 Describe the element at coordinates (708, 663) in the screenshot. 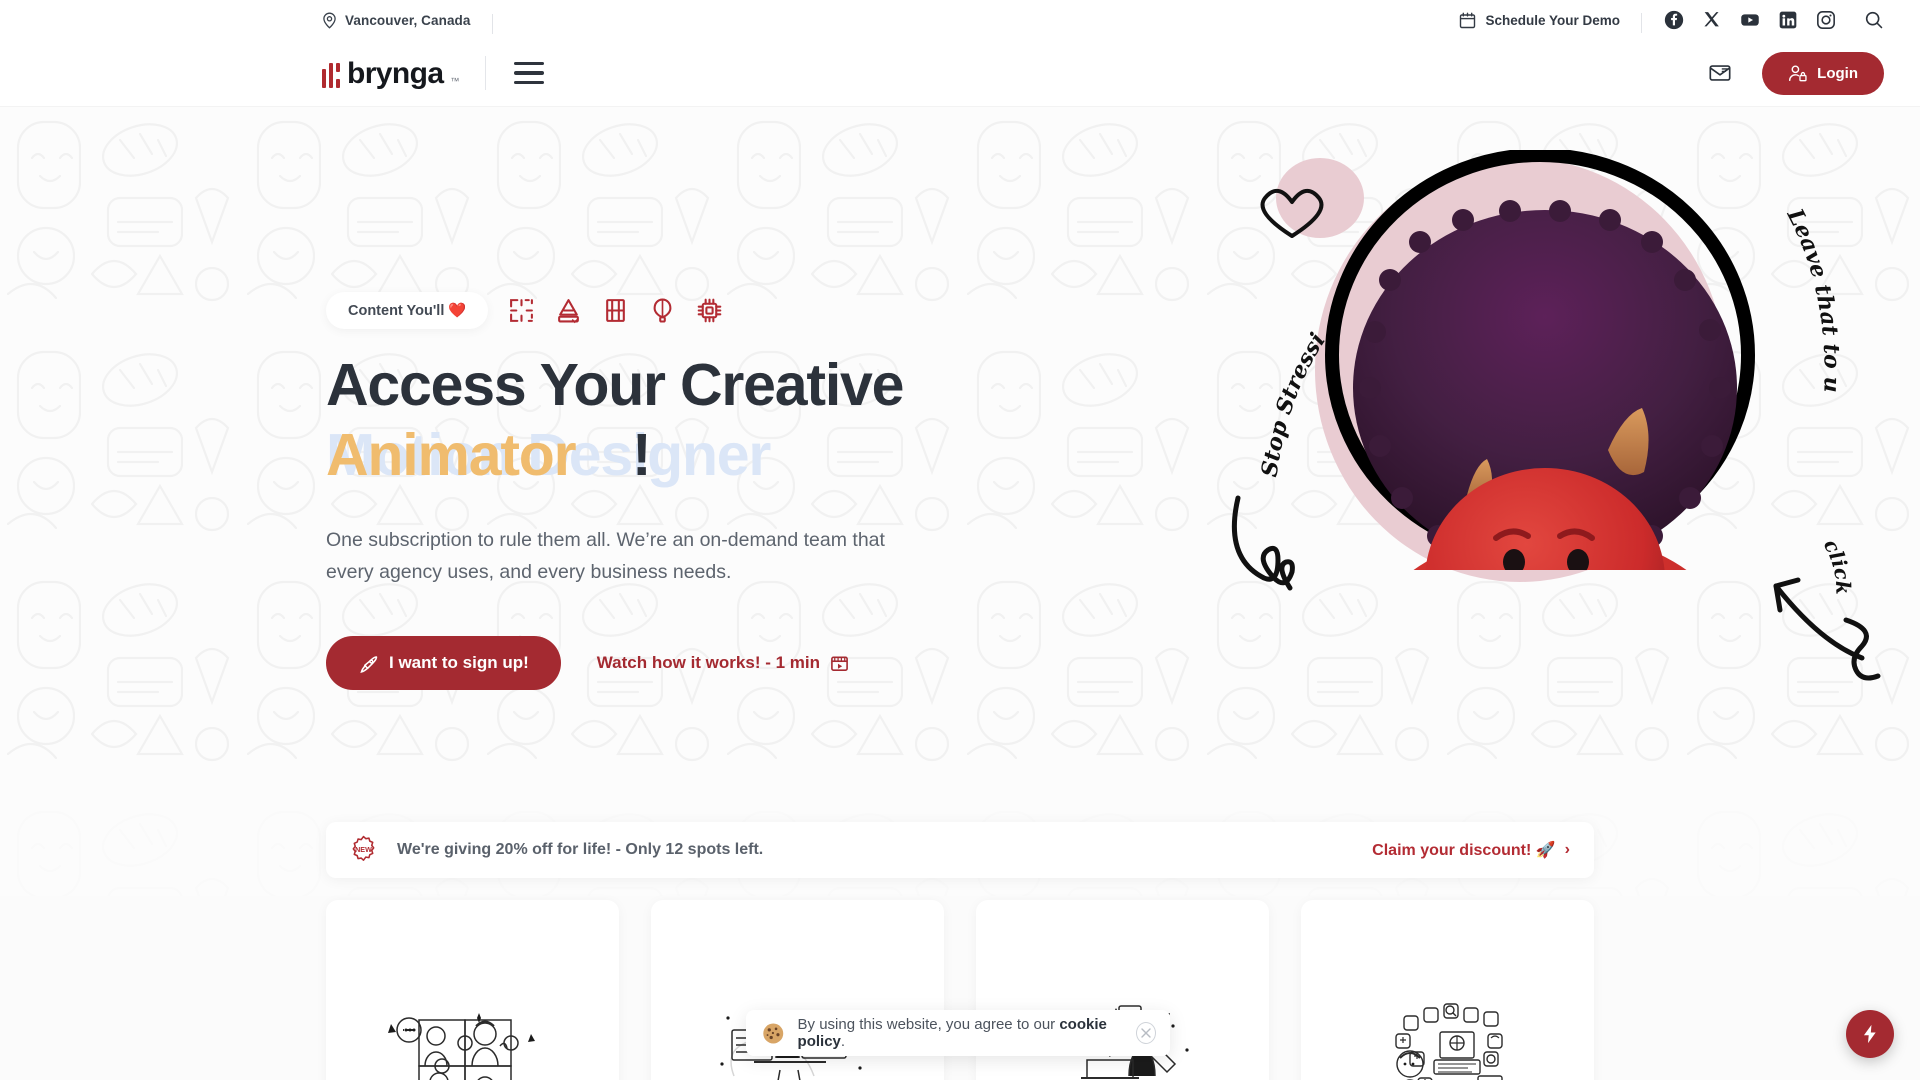

I see `watch-video-label: Watch how it works! - 1 min` at that location.